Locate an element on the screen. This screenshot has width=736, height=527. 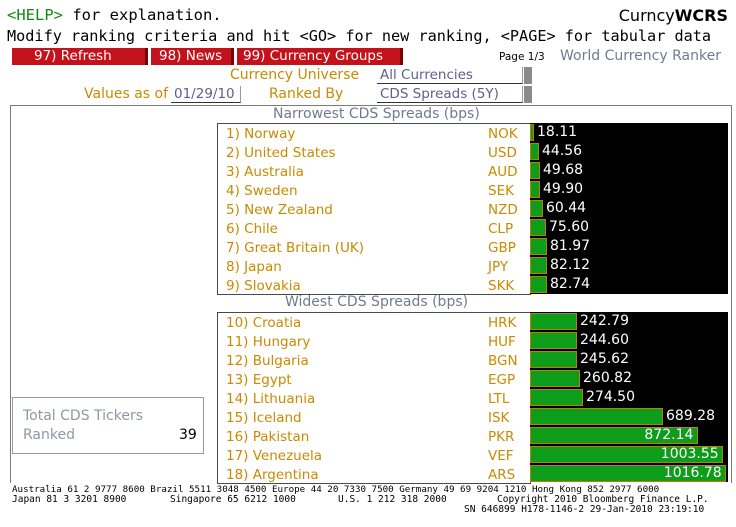
bar-value-label: 18.11 is located at coordinates (557, 132).